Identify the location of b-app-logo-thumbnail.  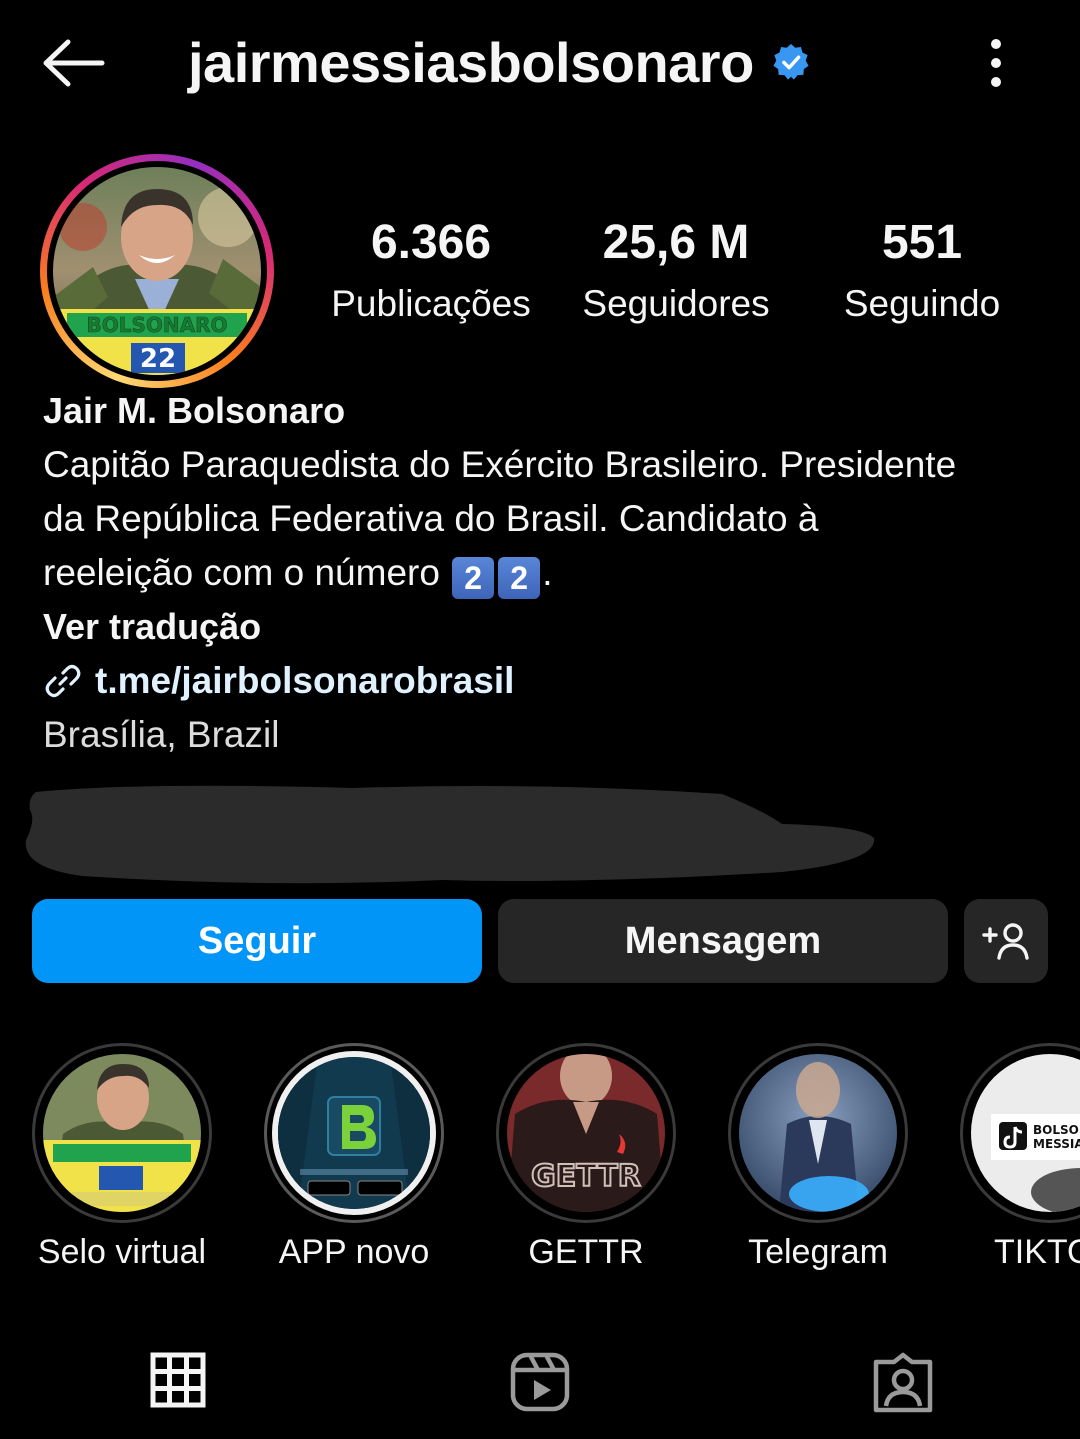
(354, 1133).